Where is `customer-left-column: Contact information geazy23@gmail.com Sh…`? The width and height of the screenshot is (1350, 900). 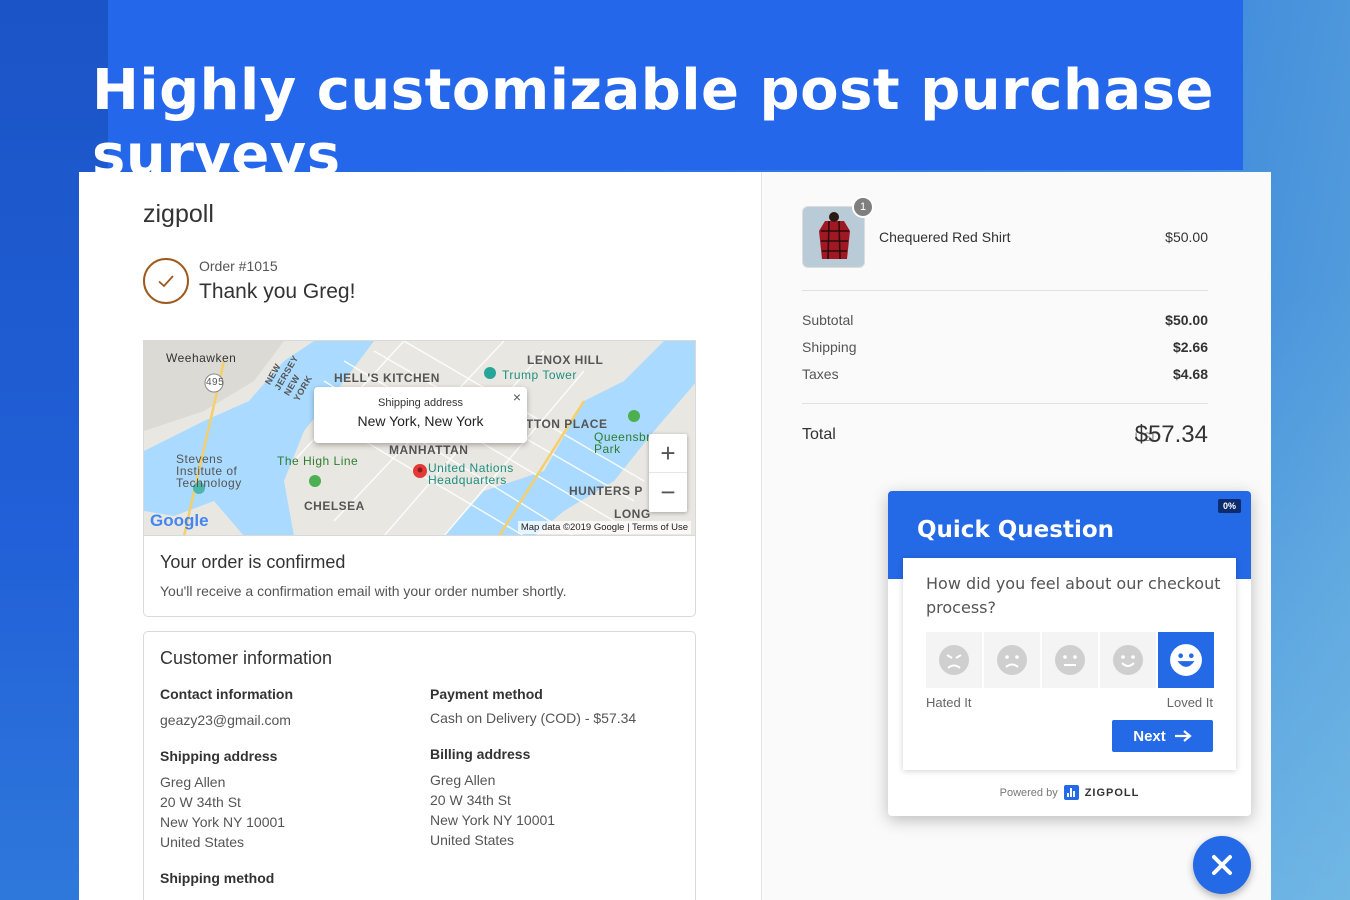
customer-left-column: Contact information geazy23@gmail.com Sh… is located at coordinates (226, 786).